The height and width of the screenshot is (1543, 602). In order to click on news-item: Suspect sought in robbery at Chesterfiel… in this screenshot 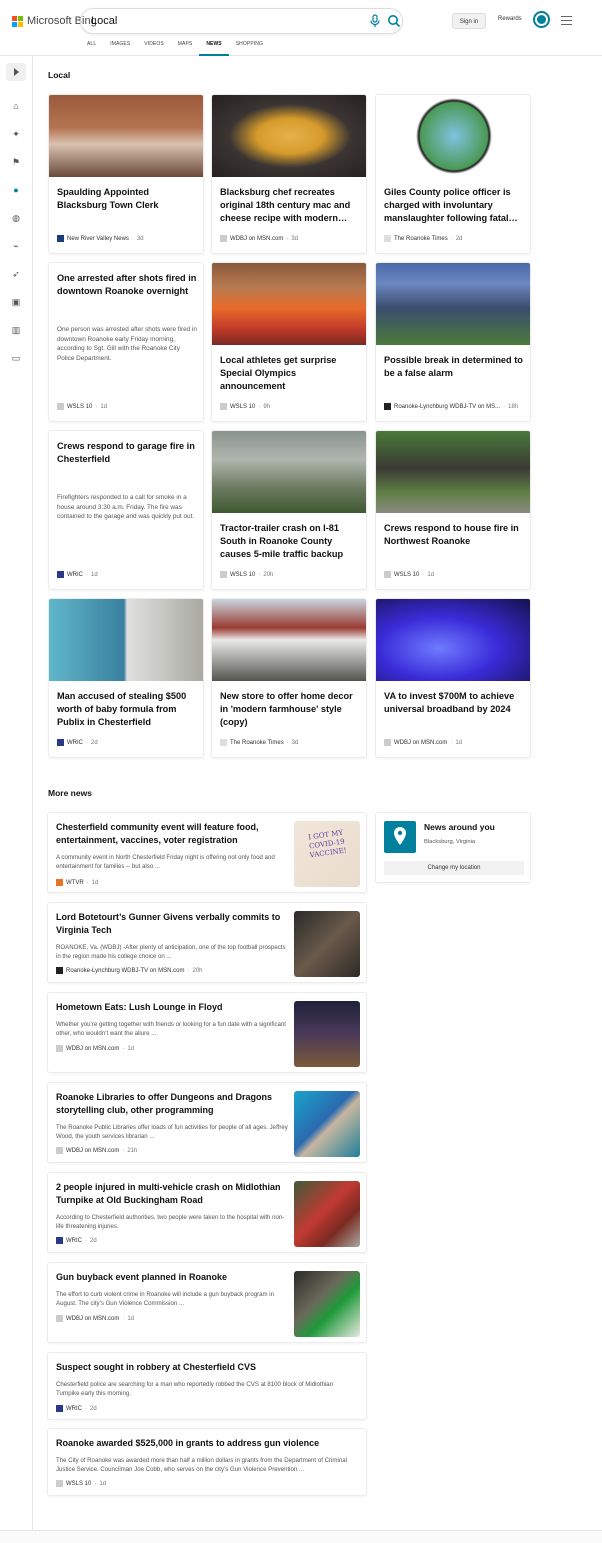, I will do `click(207, 1386)`.